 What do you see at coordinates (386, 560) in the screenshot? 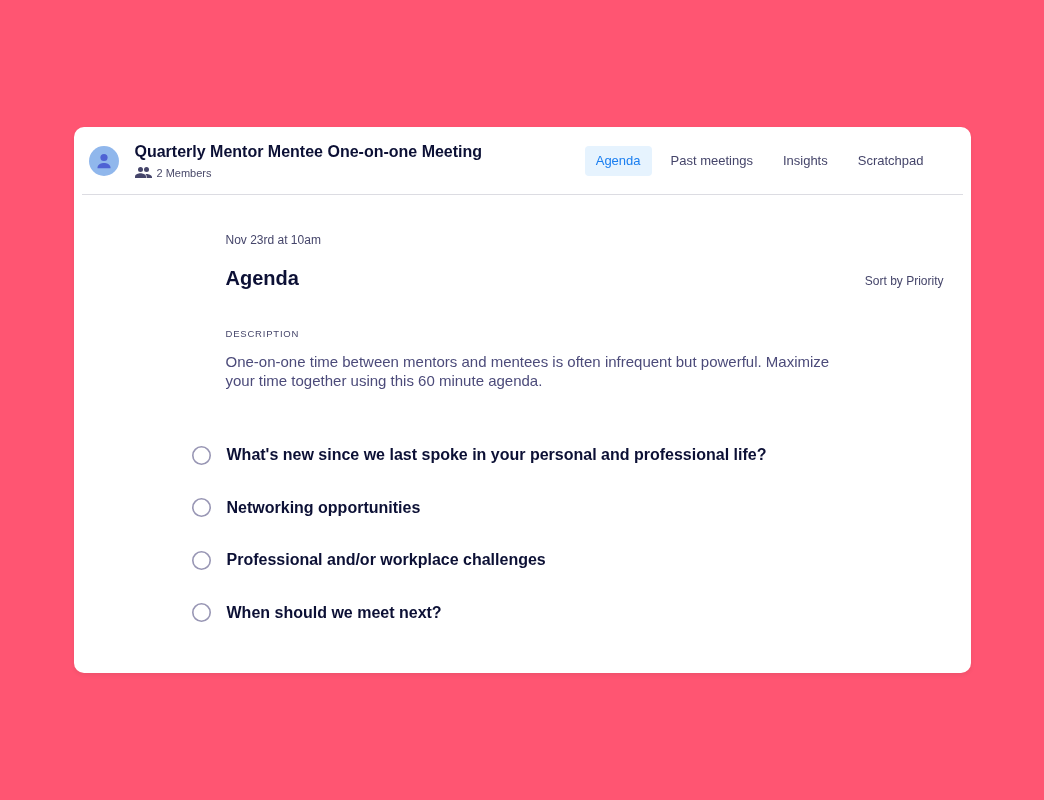
I see `agenda-item: Professional and/or workplace challenges` at bounding box center [386, 560].